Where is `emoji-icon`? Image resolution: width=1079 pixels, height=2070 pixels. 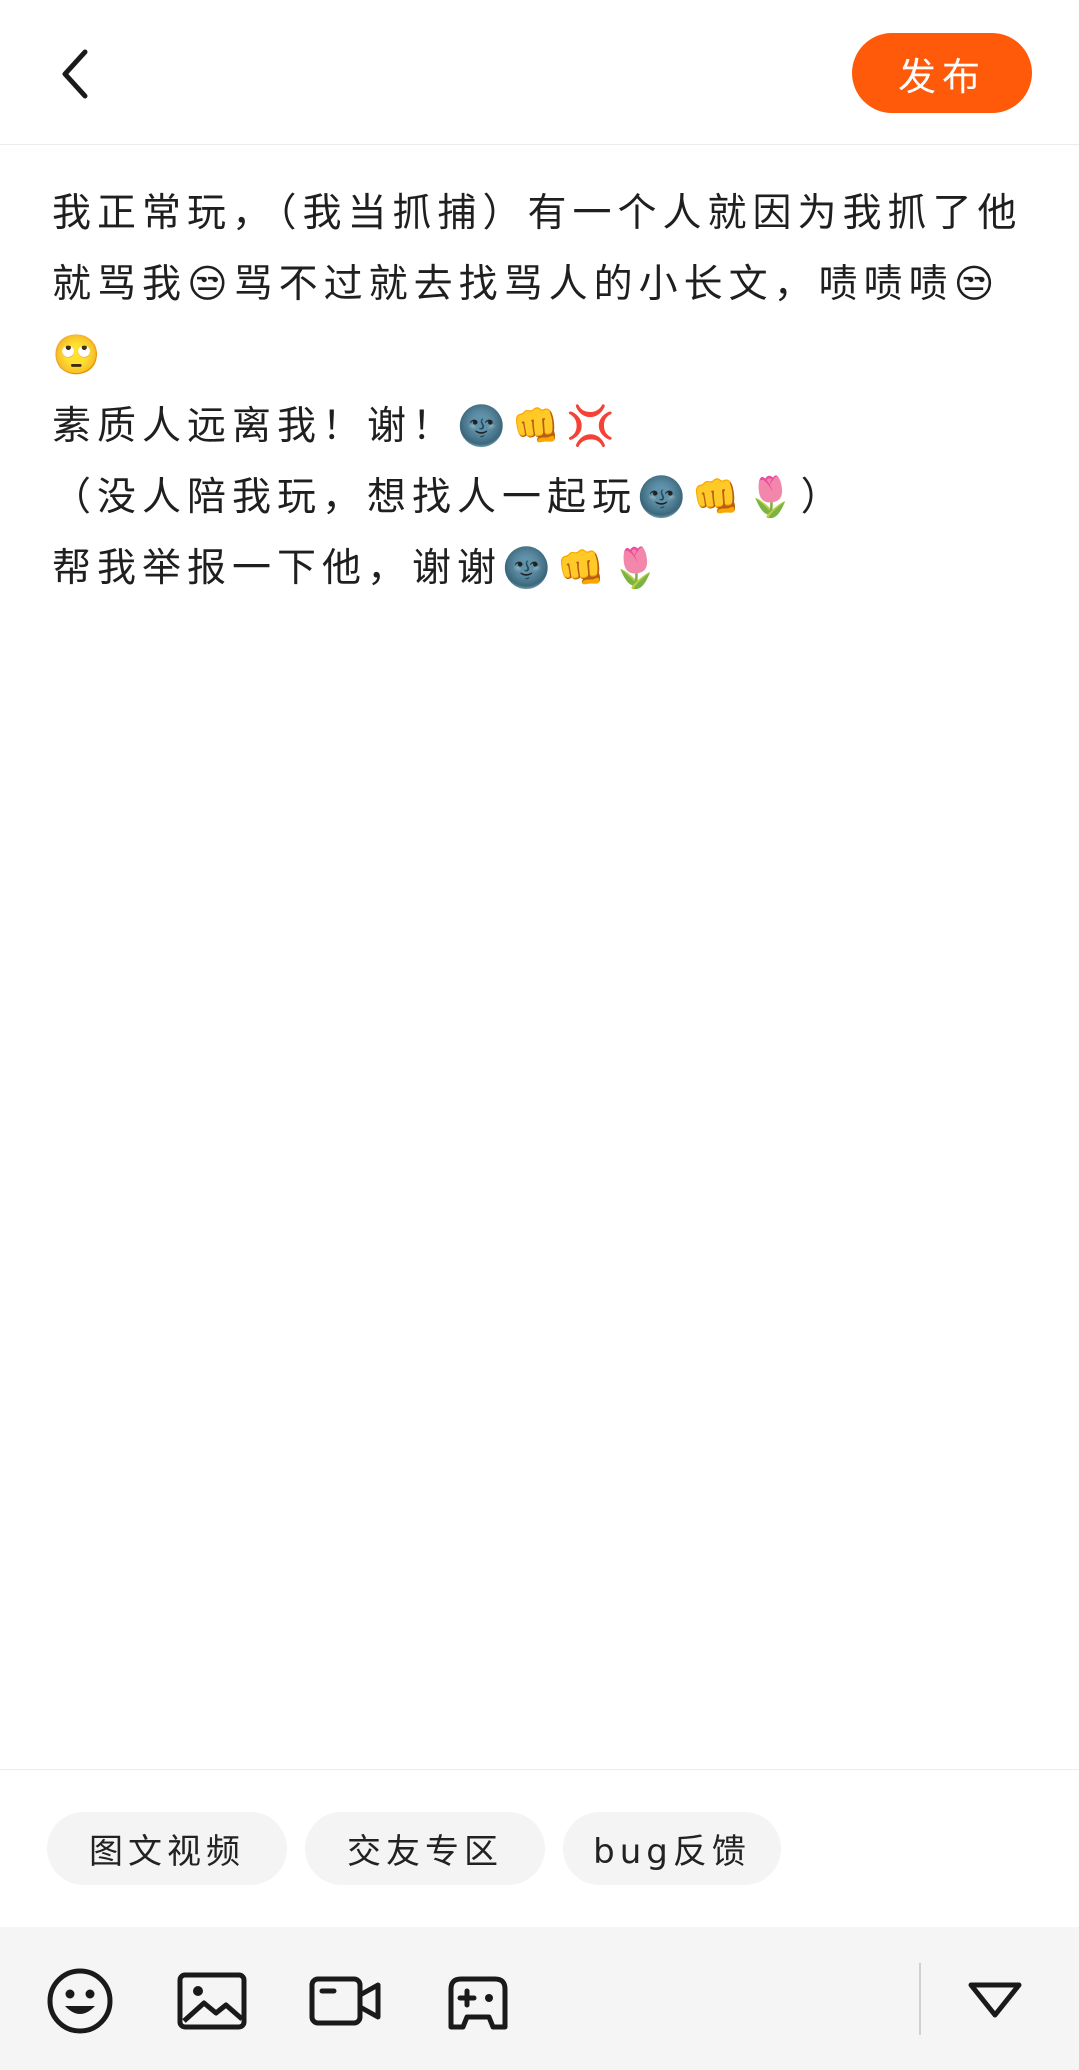 emoji-icon is located at coordinates (80, 2001).